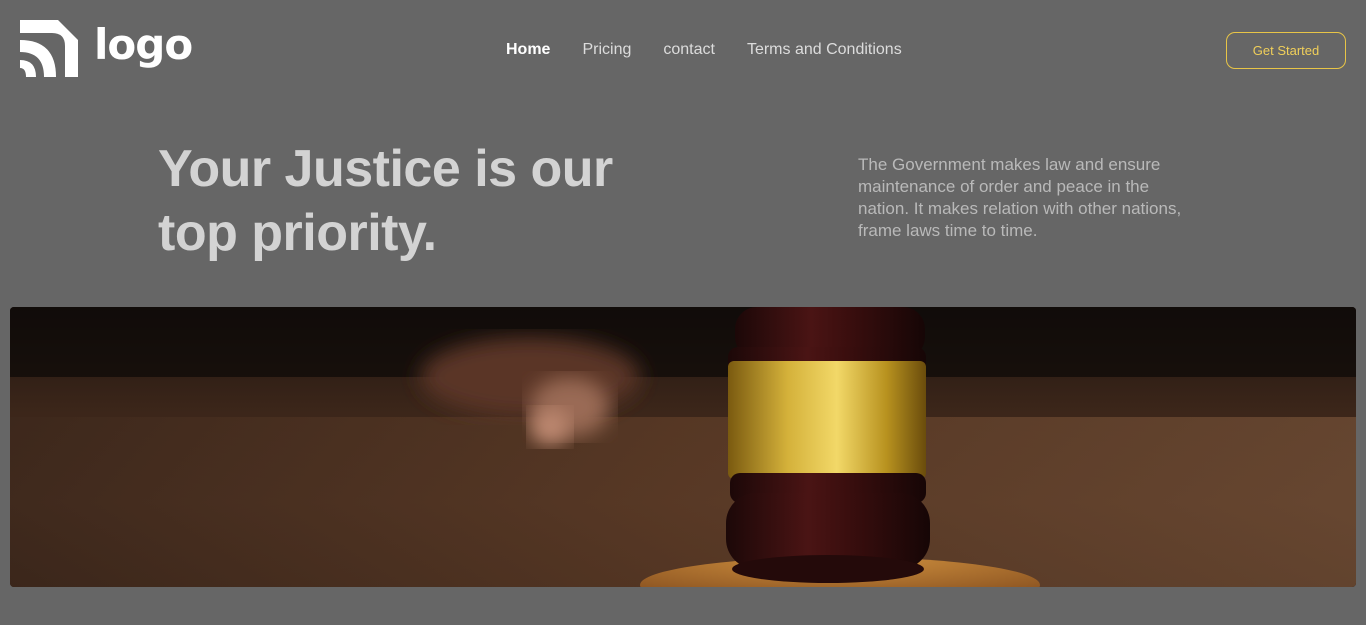  What do you see at coordinates (528, 50) in the screenshot?
I see `nav-home: Home` at bounding box center [528, 50].